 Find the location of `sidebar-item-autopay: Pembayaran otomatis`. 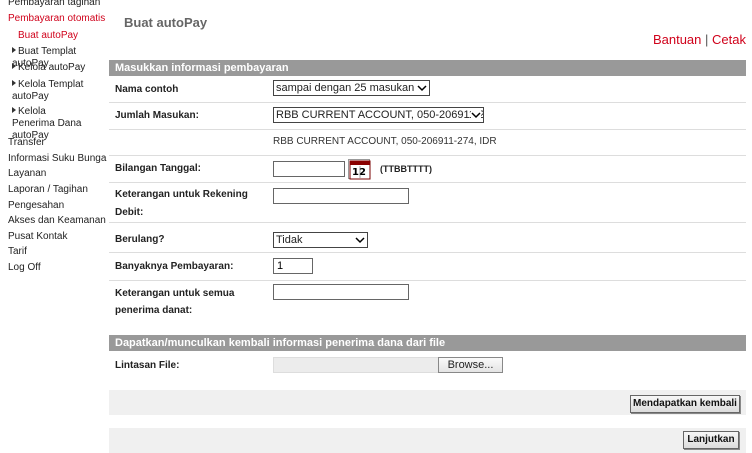

sidebar-item-autopay: Pembayaran otomatis is located at coordinates (56, 19).